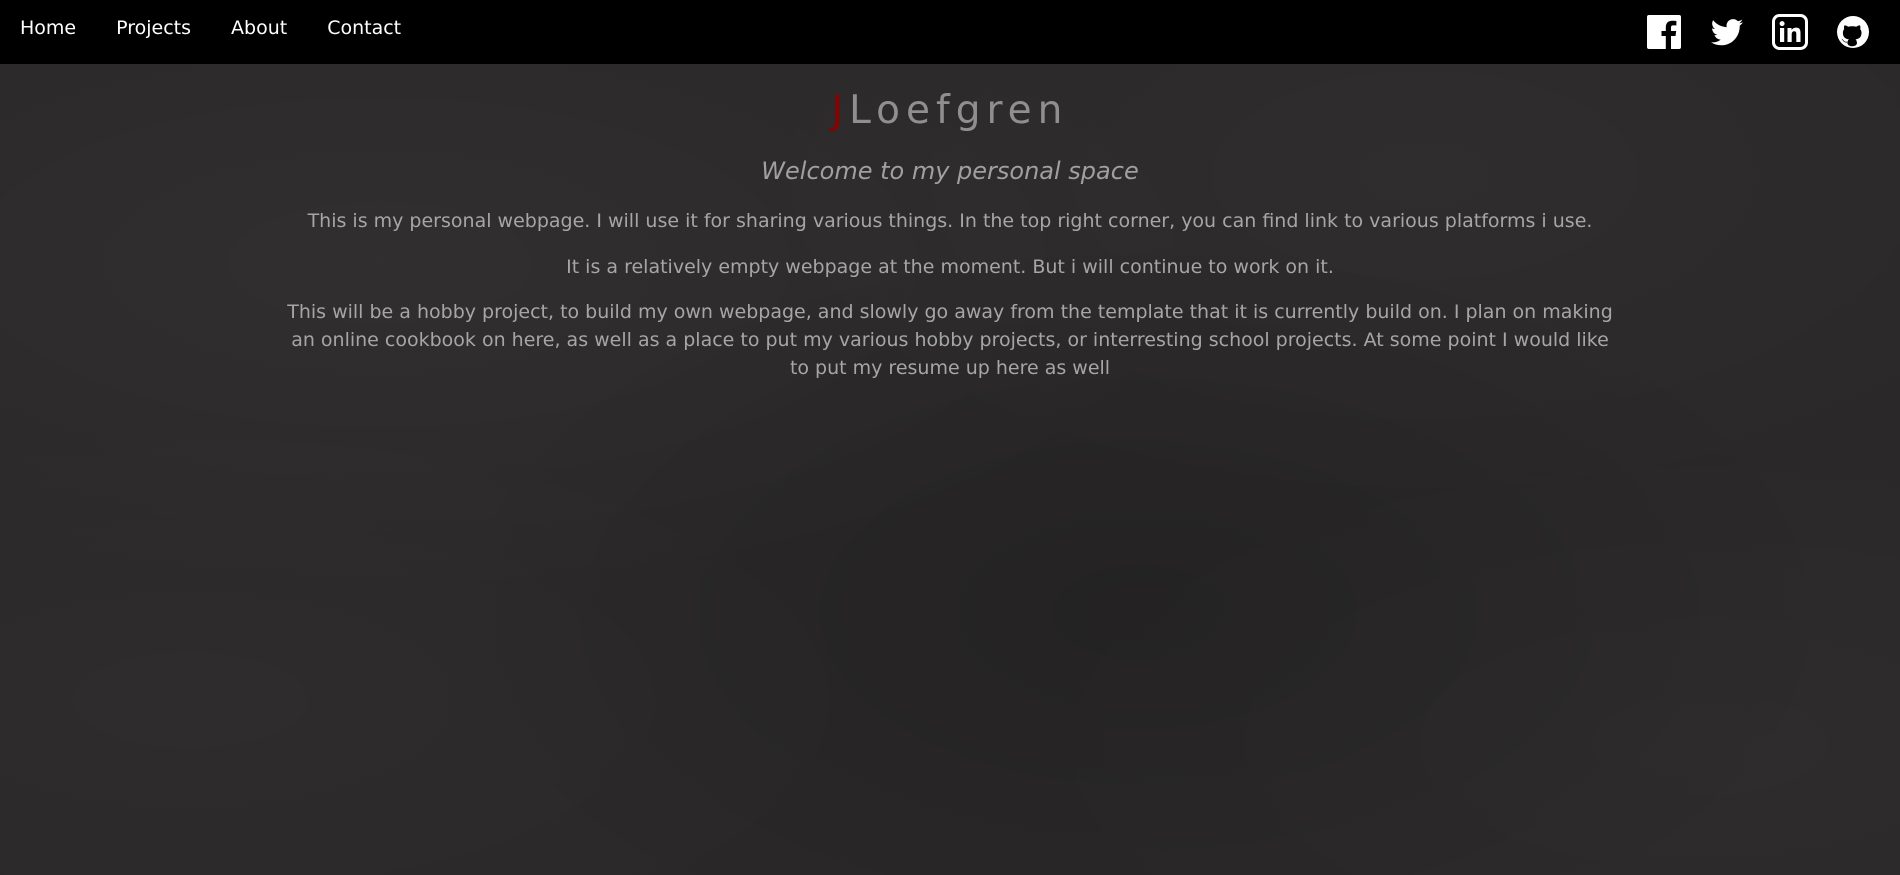 Image resolution: width=1900 pixels, height=875 pixels. I want to click on linkedin-icon, so click(1790, 32).